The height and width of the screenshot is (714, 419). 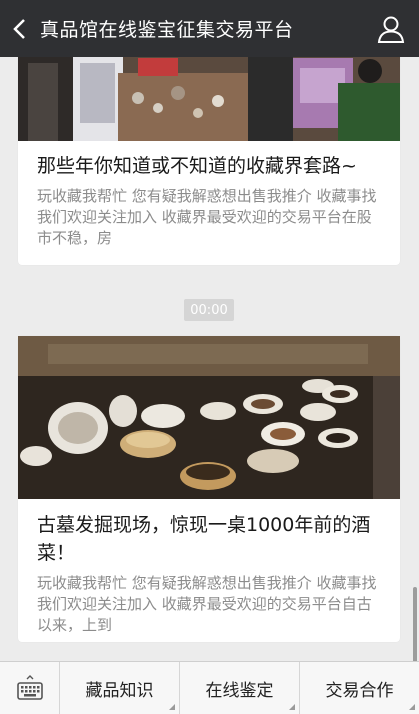 I want to click on article-photo-antique-market, so click(x=209, y=99).